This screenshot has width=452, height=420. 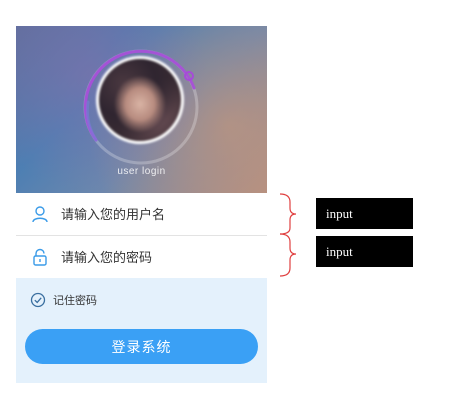 I want to click on remember-password-toggle: 记住密码, so click(x=63, y=300).